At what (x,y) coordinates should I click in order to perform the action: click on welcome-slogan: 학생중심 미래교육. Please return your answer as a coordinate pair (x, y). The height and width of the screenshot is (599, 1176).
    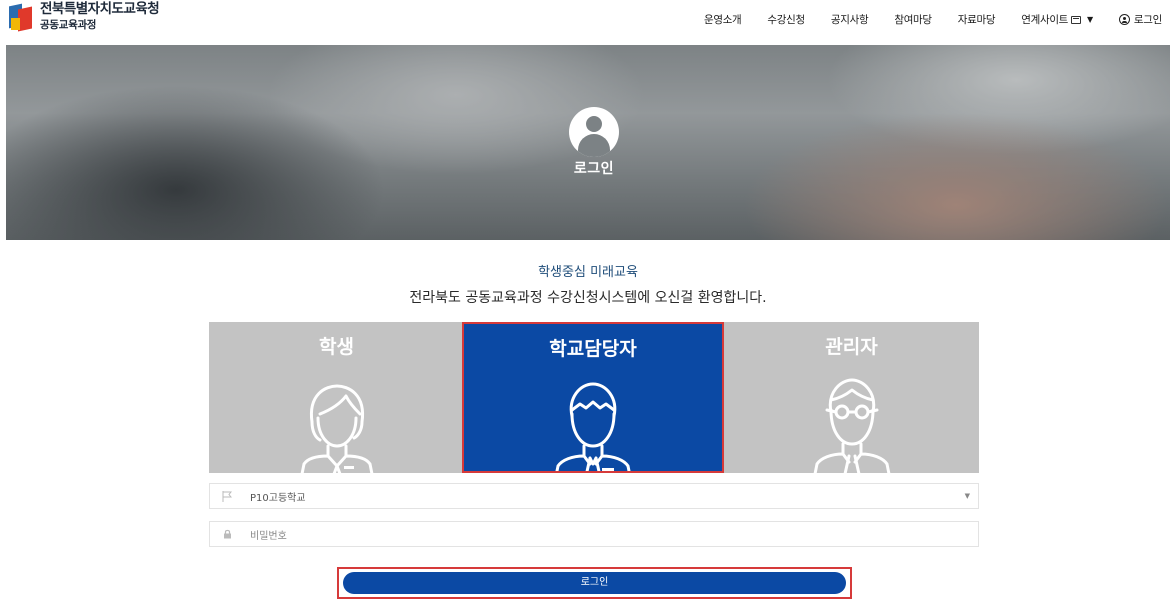
    Looking at the image, I should click on (588, 272).